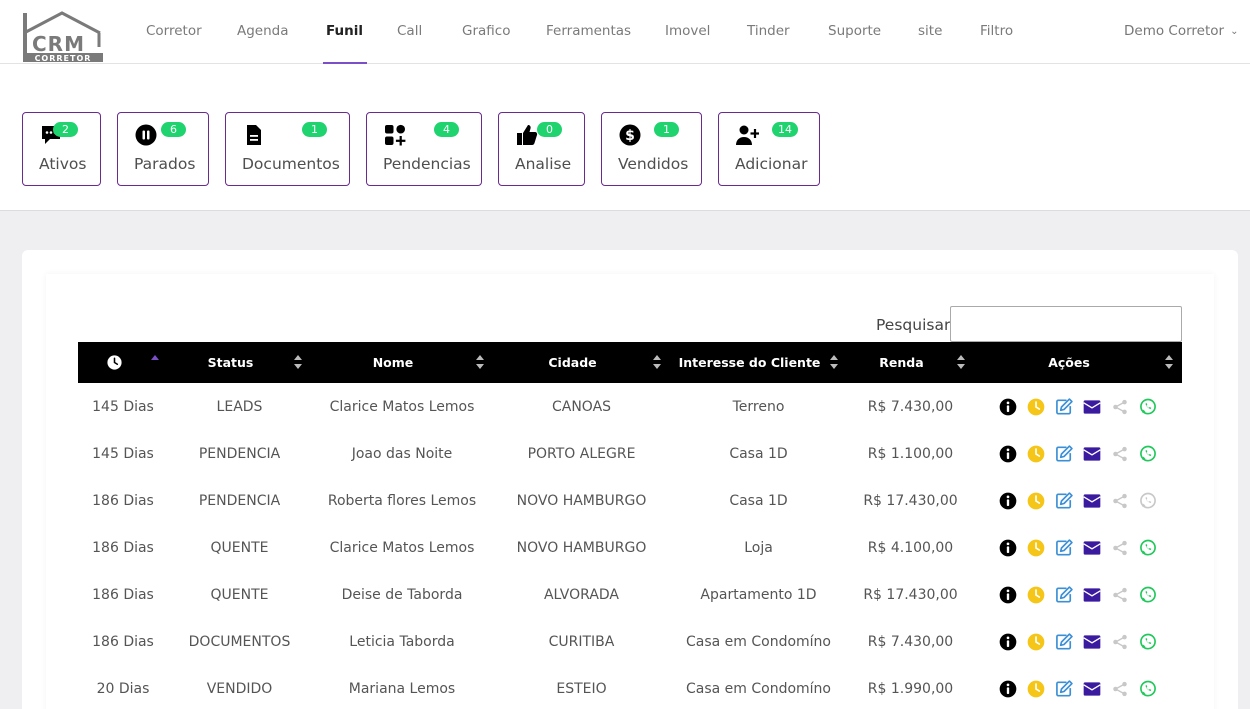  What do you see at coordinates (1181, 32) in the screenshot?
I see `user-menu: Demo Corretor ⌄` at bounding box center [1181, 32].